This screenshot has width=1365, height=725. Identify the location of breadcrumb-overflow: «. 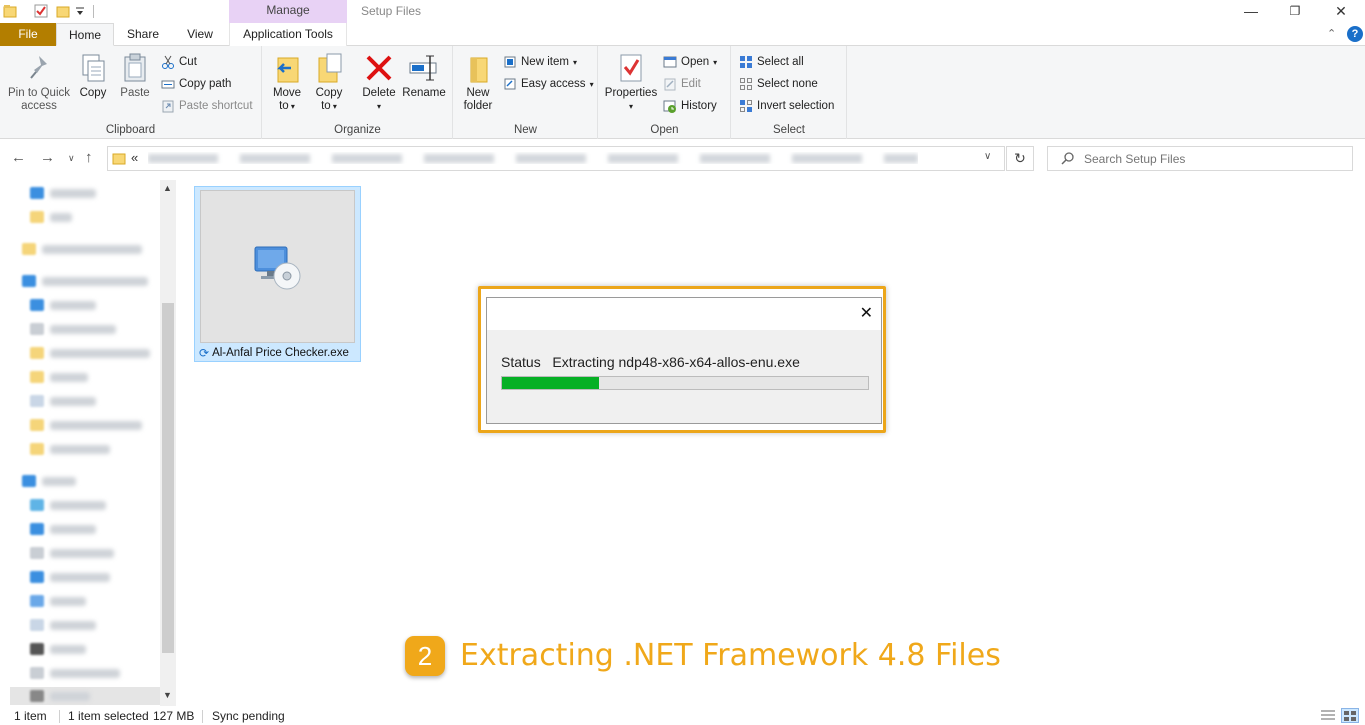
(134, 157).